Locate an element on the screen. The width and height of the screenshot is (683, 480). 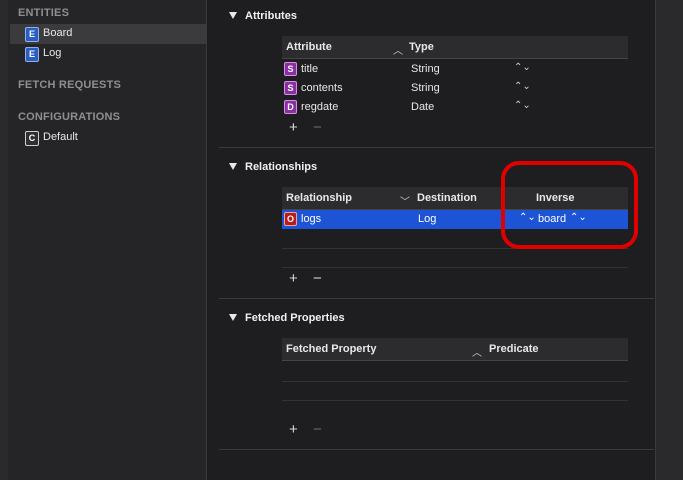
relationship-name: logs is located at coordinates (311, 219).